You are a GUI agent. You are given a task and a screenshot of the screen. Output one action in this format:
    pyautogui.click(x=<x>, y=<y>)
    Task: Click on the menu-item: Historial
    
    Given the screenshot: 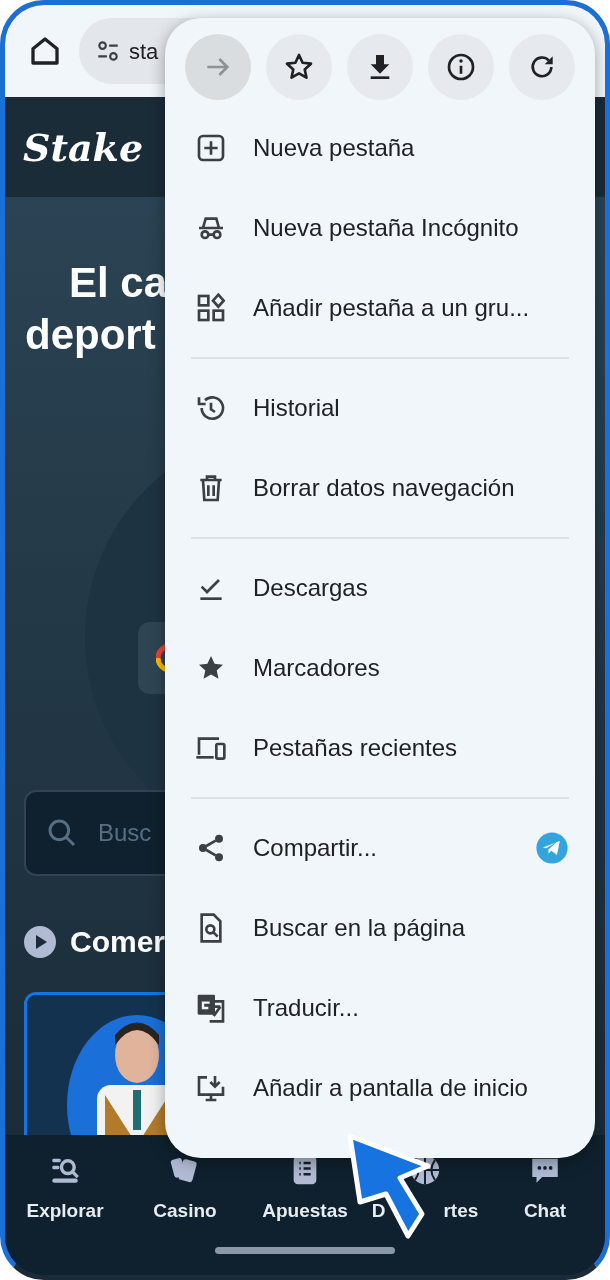 What is the action you would take?
    pyautogui.click(x=380, y=408)
    